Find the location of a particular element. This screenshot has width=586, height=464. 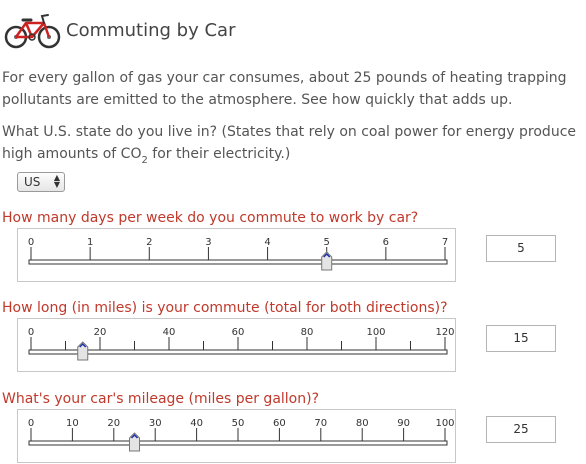

commute-length-tick-label: 20 is located at coordinates (100, 332).